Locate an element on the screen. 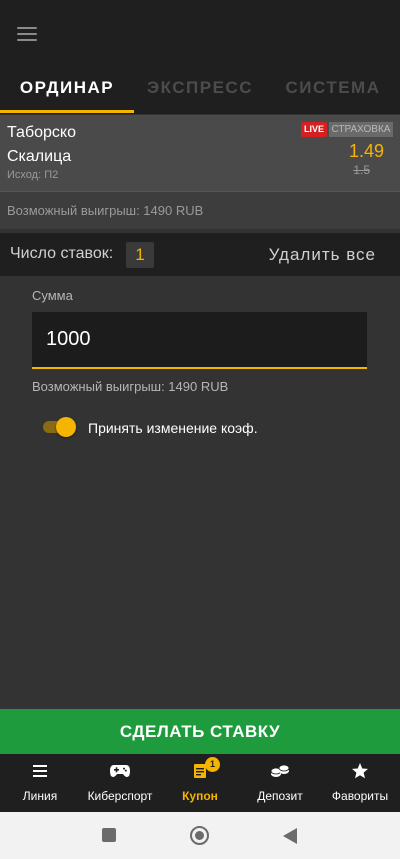  nav-item-esports: Киберспорт is located at coordinates (120, 783).